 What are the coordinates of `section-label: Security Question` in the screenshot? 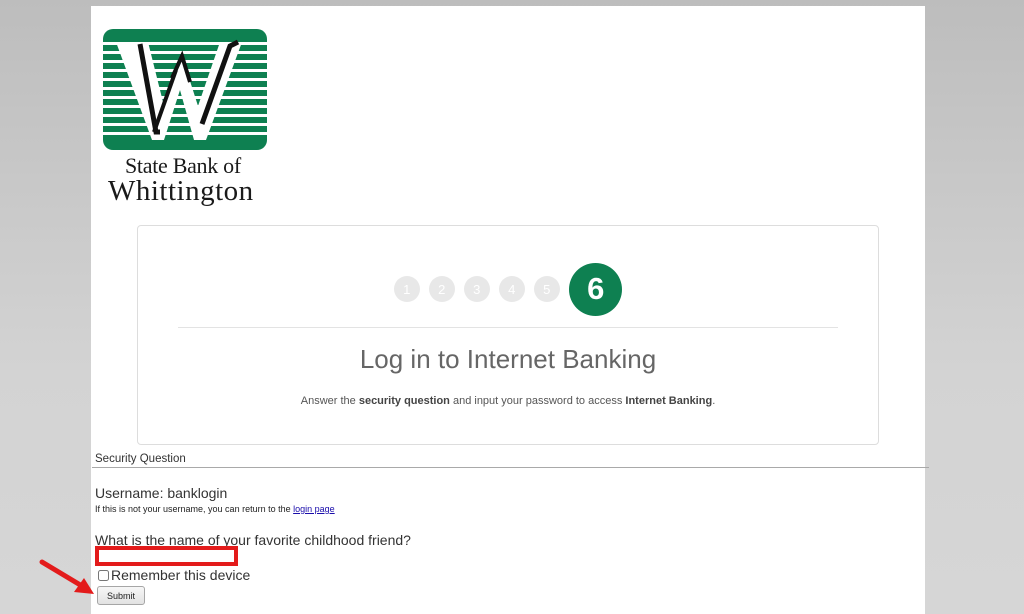 It's located at (140, 459).